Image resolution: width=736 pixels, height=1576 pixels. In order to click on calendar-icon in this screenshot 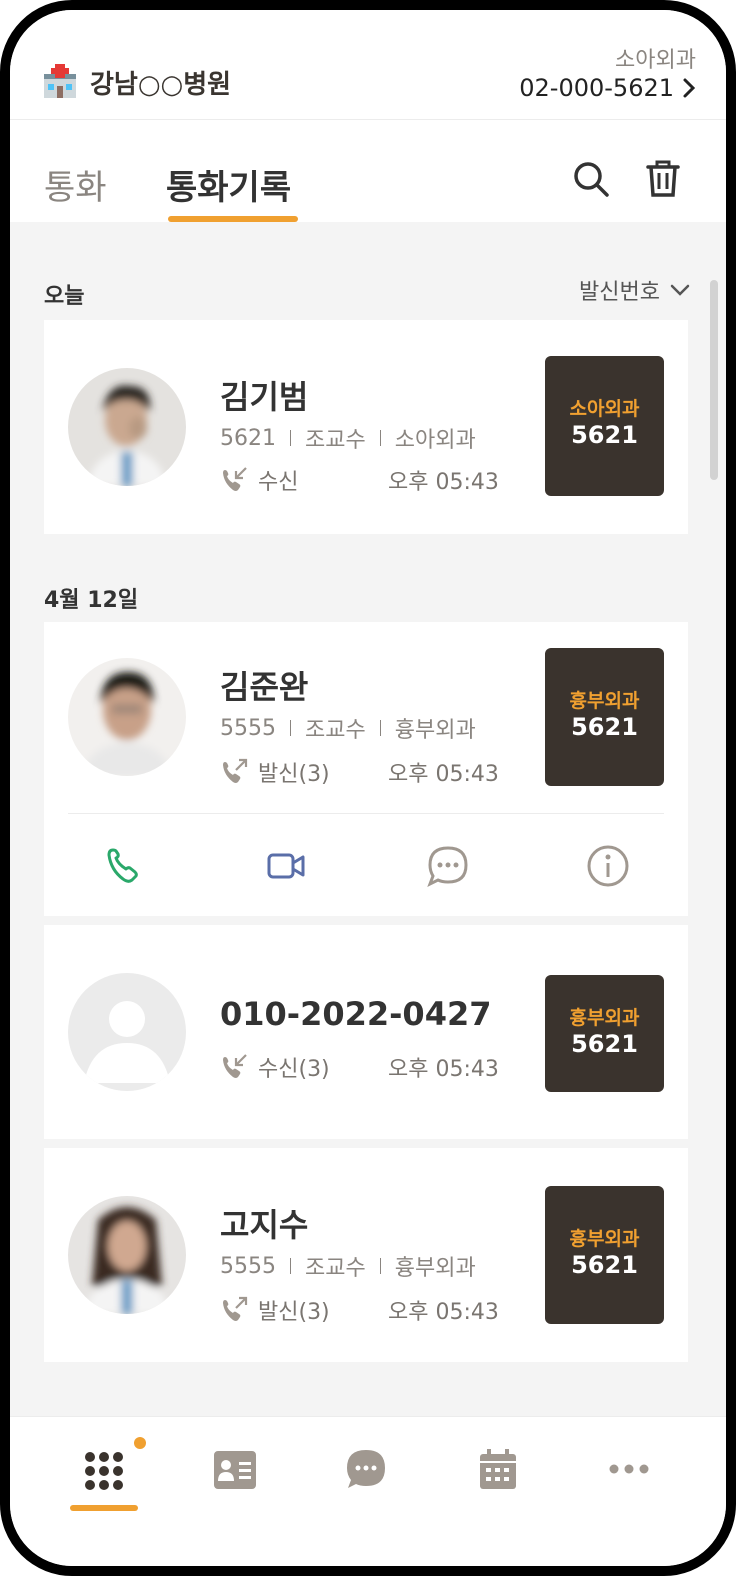, I will do `click(498, 1469)`.